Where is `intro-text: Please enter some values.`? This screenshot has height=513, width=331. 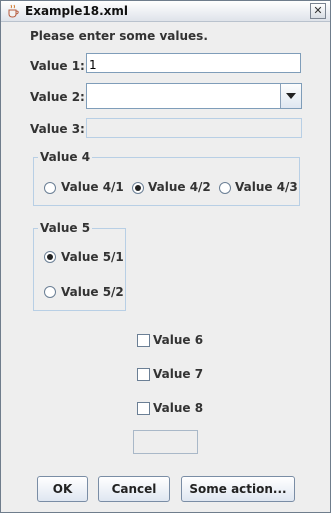
intro-text: Please enter some values. is located at coordinates (119, 36).